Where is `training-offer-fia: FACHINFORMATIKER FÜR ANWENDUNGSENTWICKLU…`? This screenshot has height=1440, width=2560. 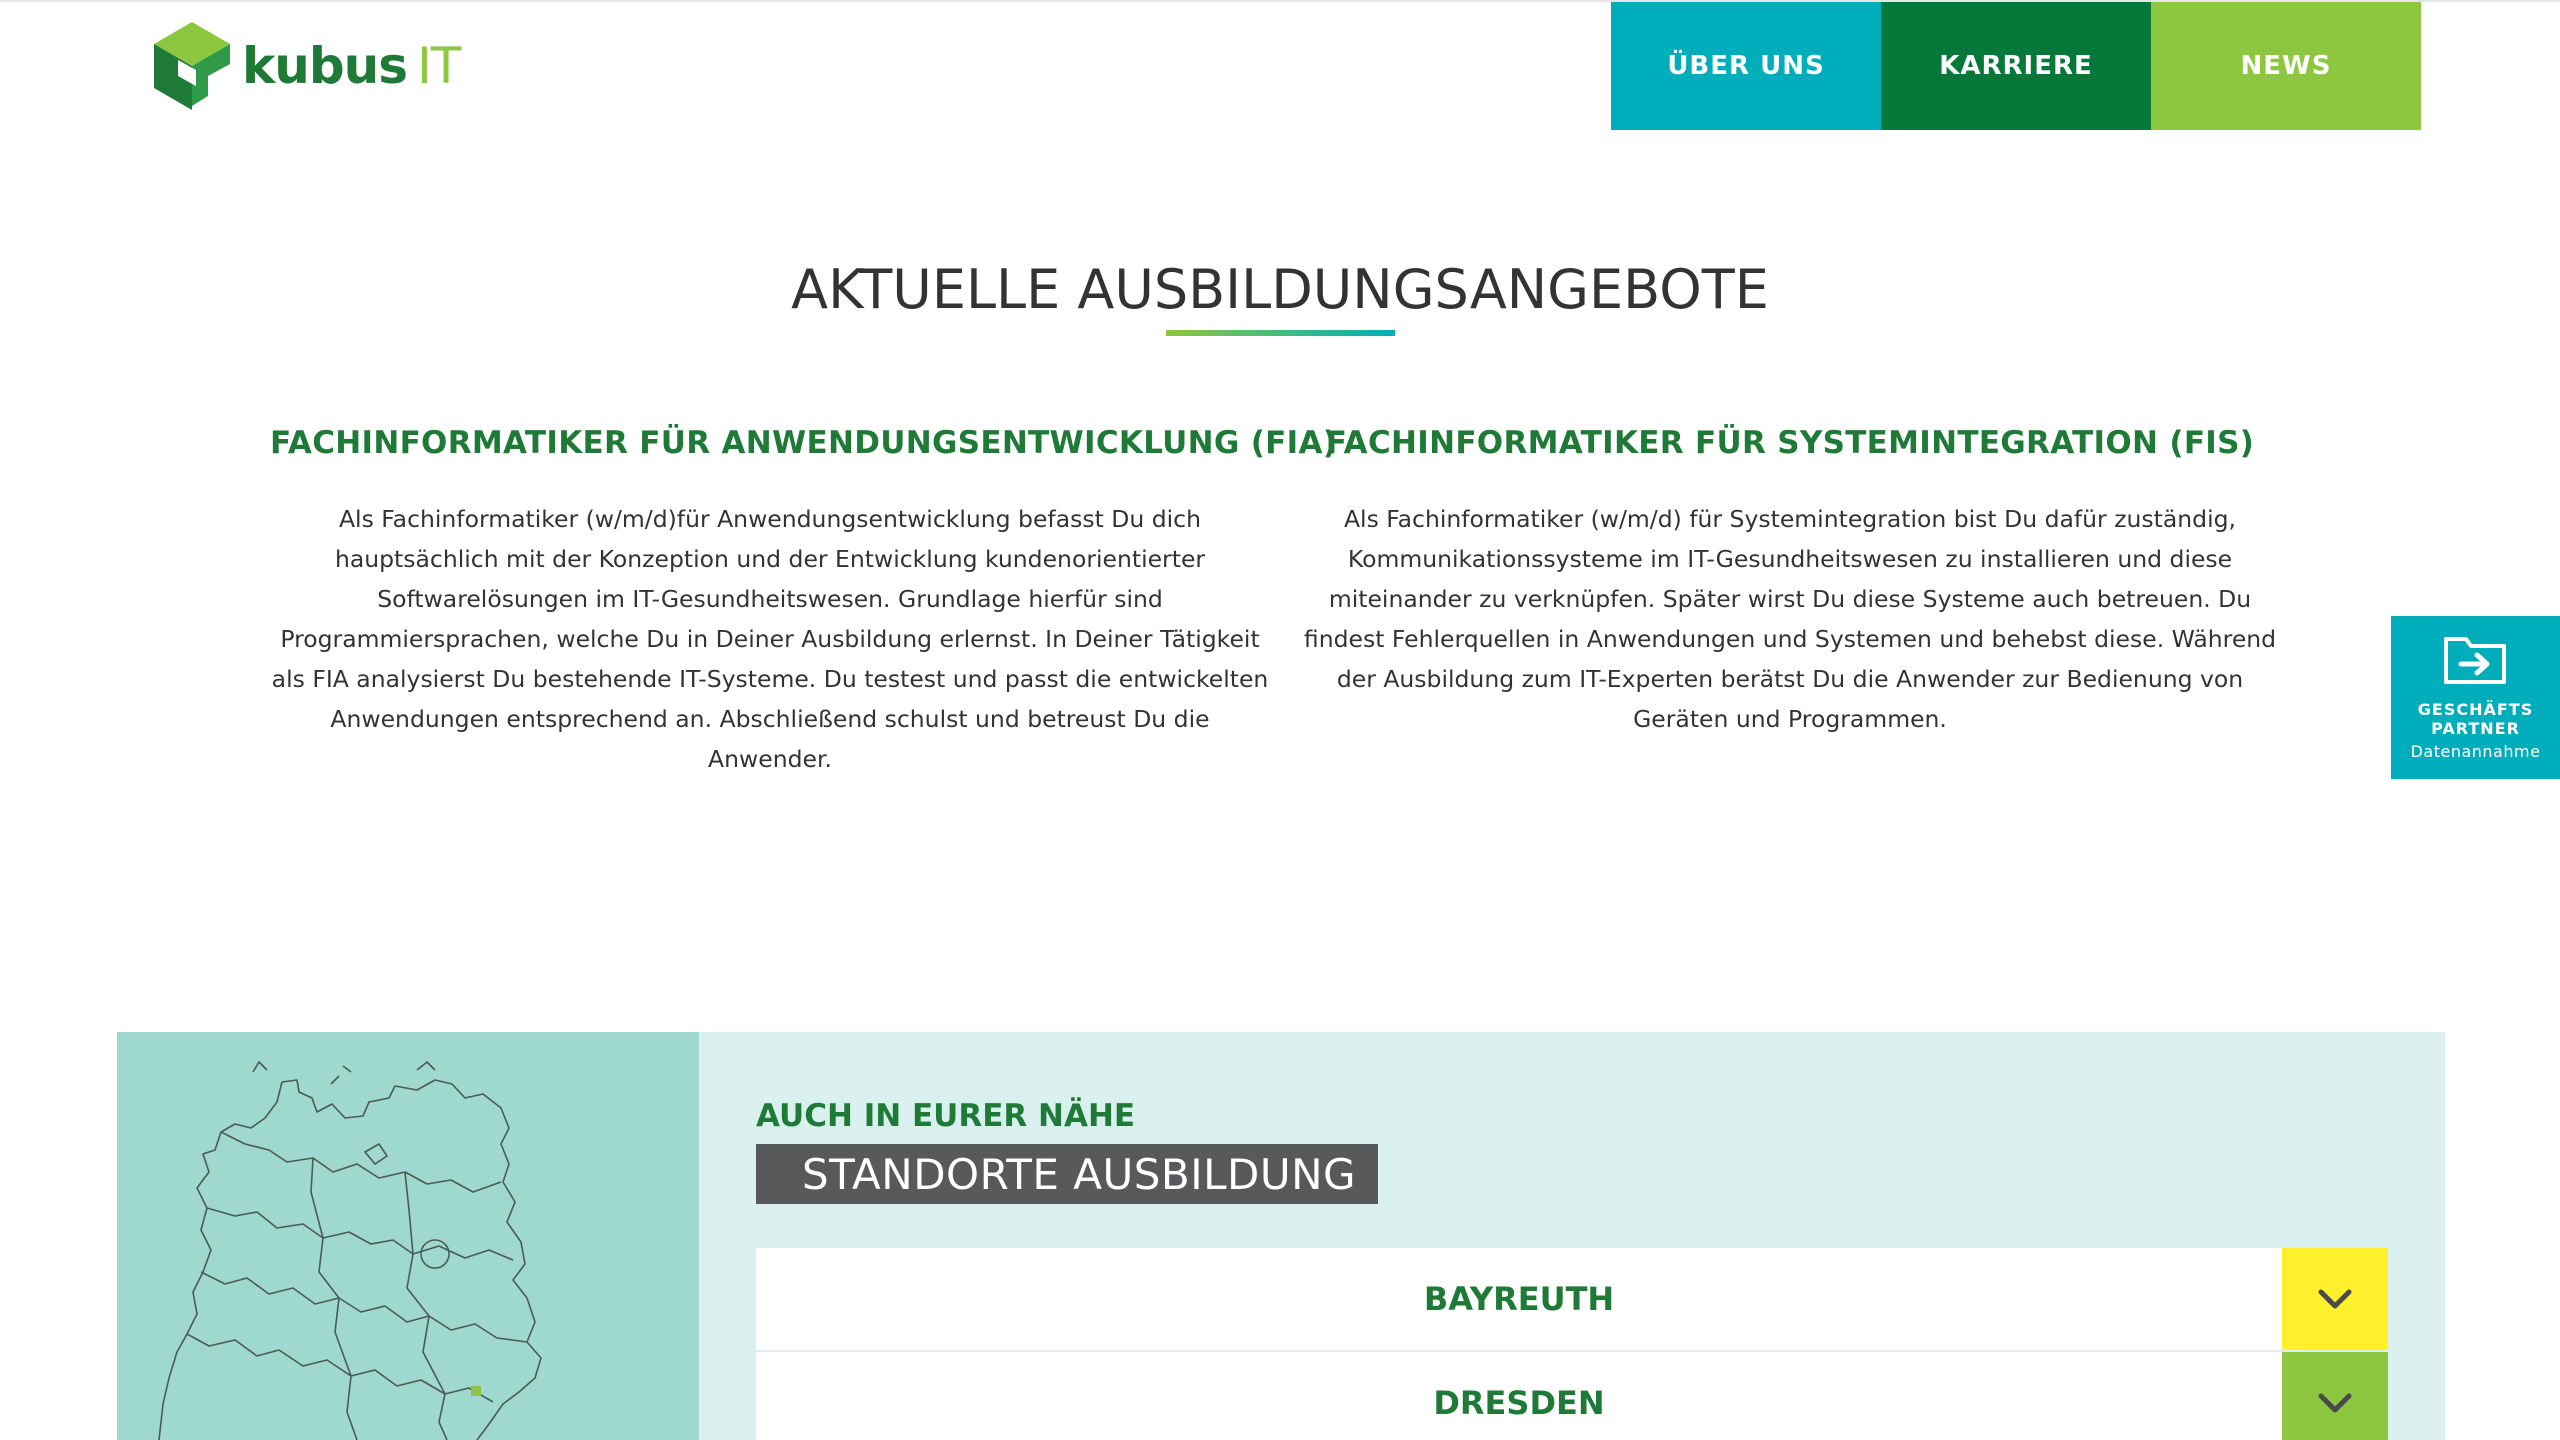 training-offer-fia: FACHINFORMATIKER FÜR ANWENDUNGSENTWICKLU… is located at coordinates (804, 602).